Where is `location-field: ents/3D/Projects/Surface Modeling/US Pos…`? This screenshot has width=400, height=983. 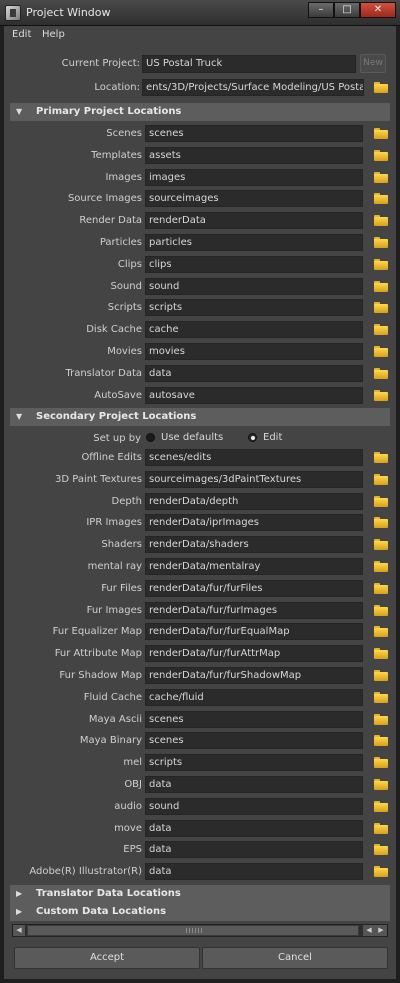
location-field: ents/3D/Projects/Surface Modeling/US Pos… is located at coordinates (253, 87).